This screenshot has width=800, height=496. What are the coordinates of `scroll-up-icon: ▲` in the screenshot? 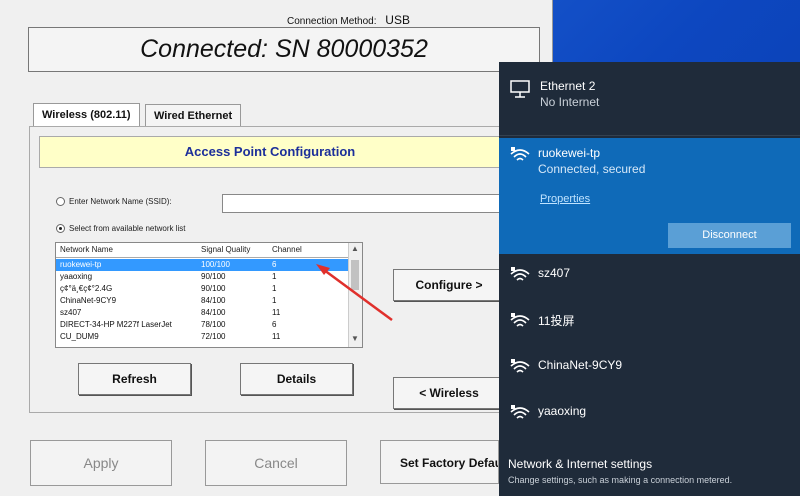 It's located at (355, 248).